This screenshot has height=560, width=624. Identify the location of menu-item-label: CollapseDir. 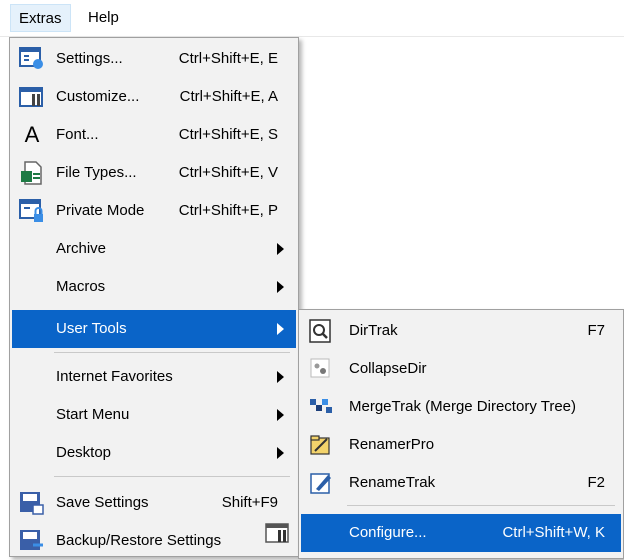
(388, 368).